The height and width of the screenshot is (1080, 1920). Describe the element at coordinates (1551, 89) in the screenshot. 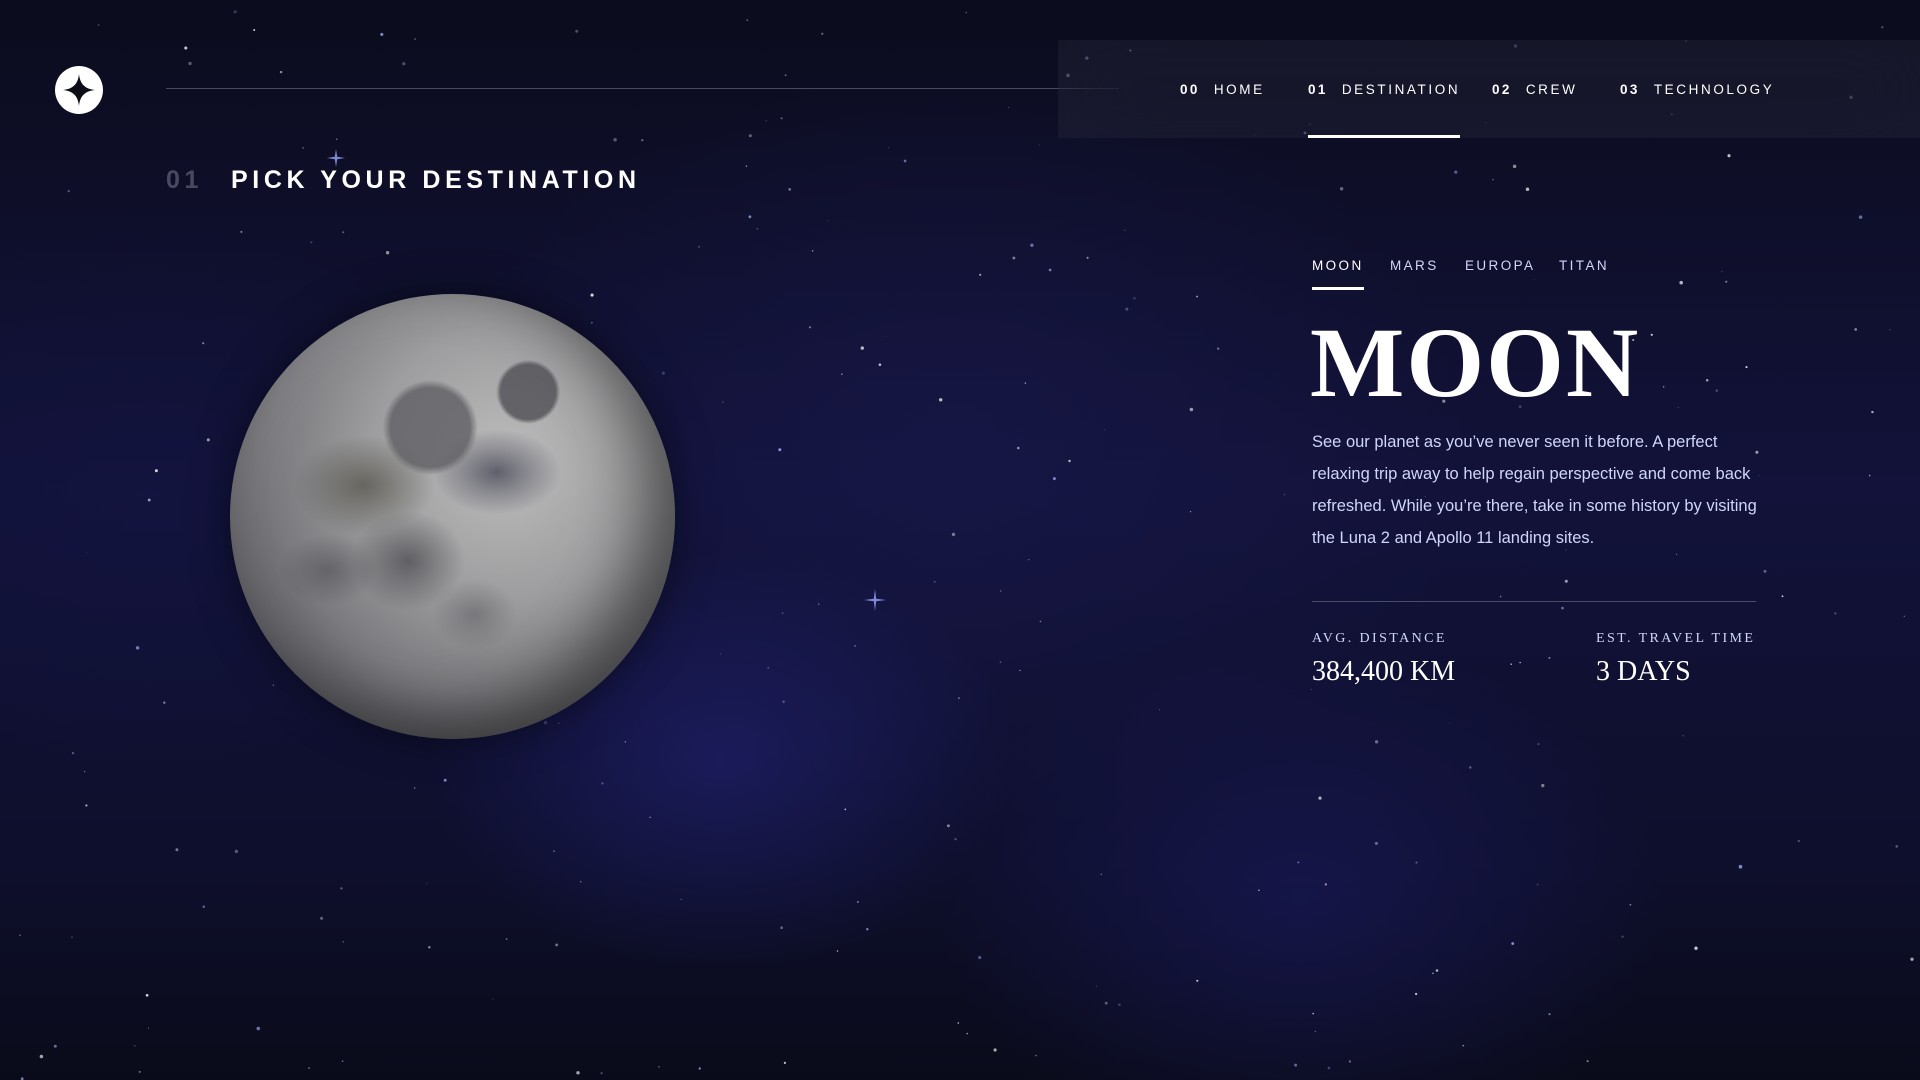

I see `nav-item-label: CREW` at that location.